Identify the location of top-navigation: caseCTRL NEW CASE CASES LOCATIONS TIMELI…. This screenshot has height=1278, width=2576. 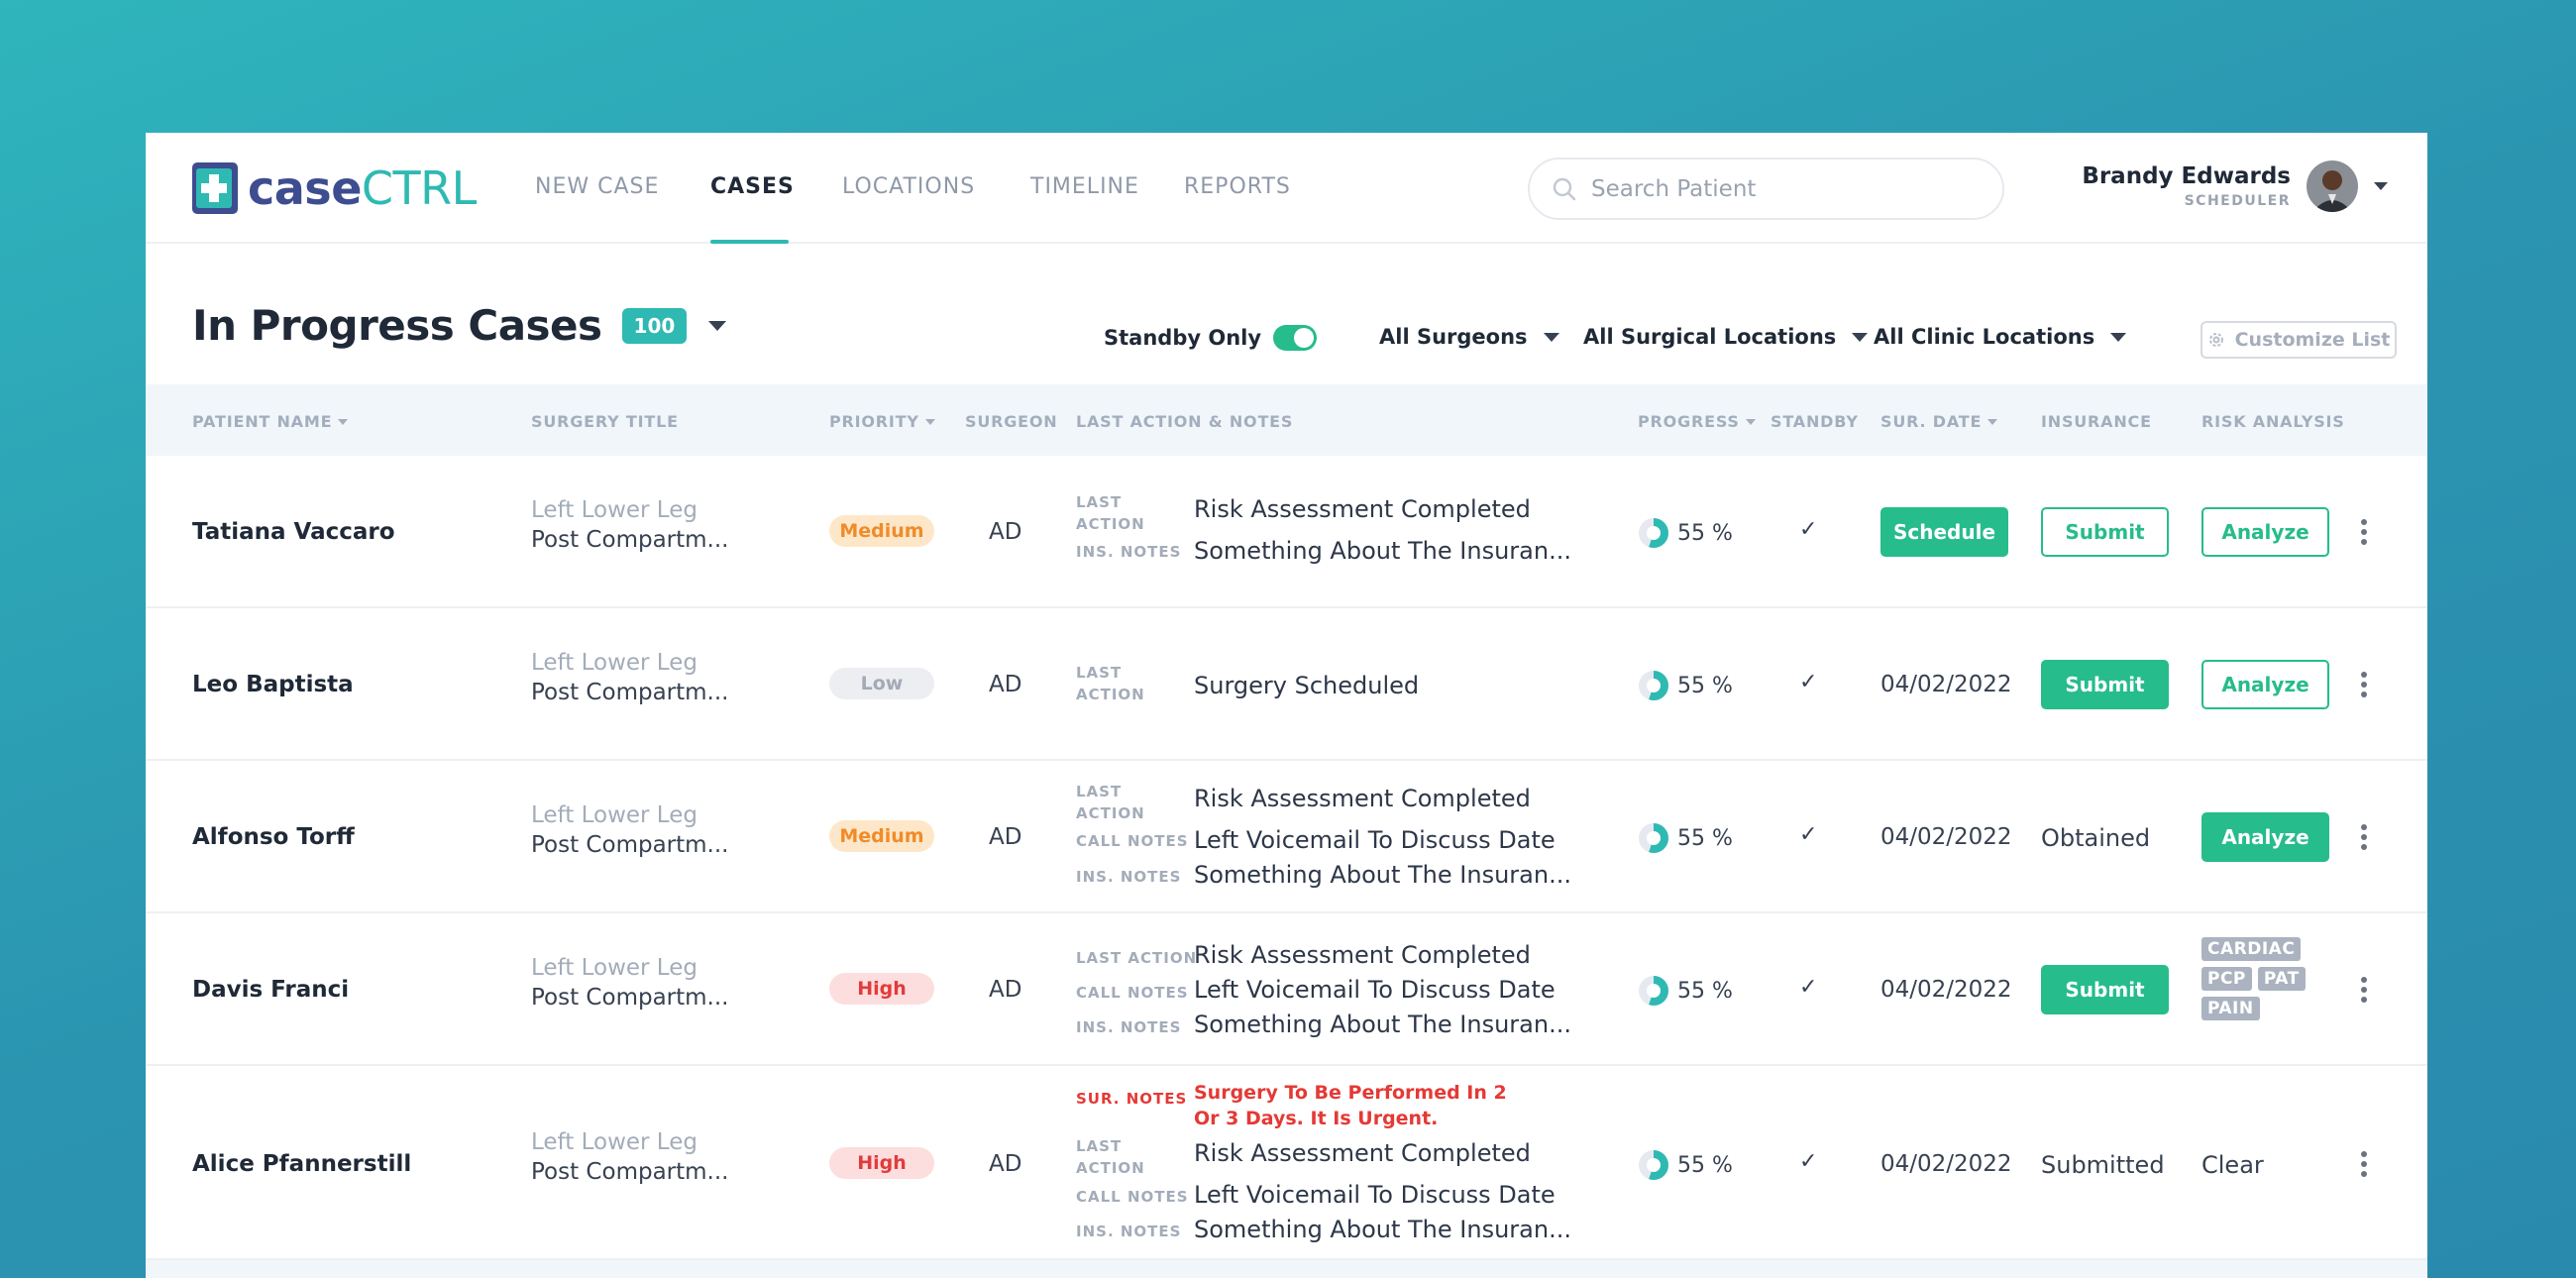
(1286, 188).